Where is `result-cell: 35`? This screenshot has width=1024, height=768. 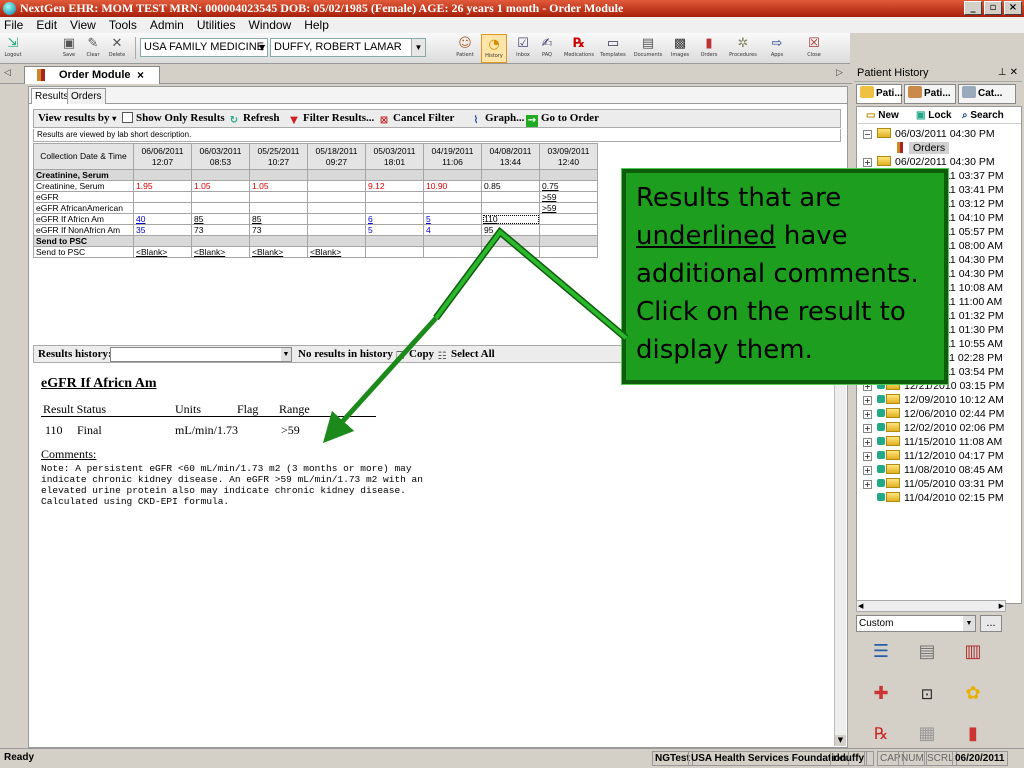
result-cell: 35 is located at coordinates (162, 230).